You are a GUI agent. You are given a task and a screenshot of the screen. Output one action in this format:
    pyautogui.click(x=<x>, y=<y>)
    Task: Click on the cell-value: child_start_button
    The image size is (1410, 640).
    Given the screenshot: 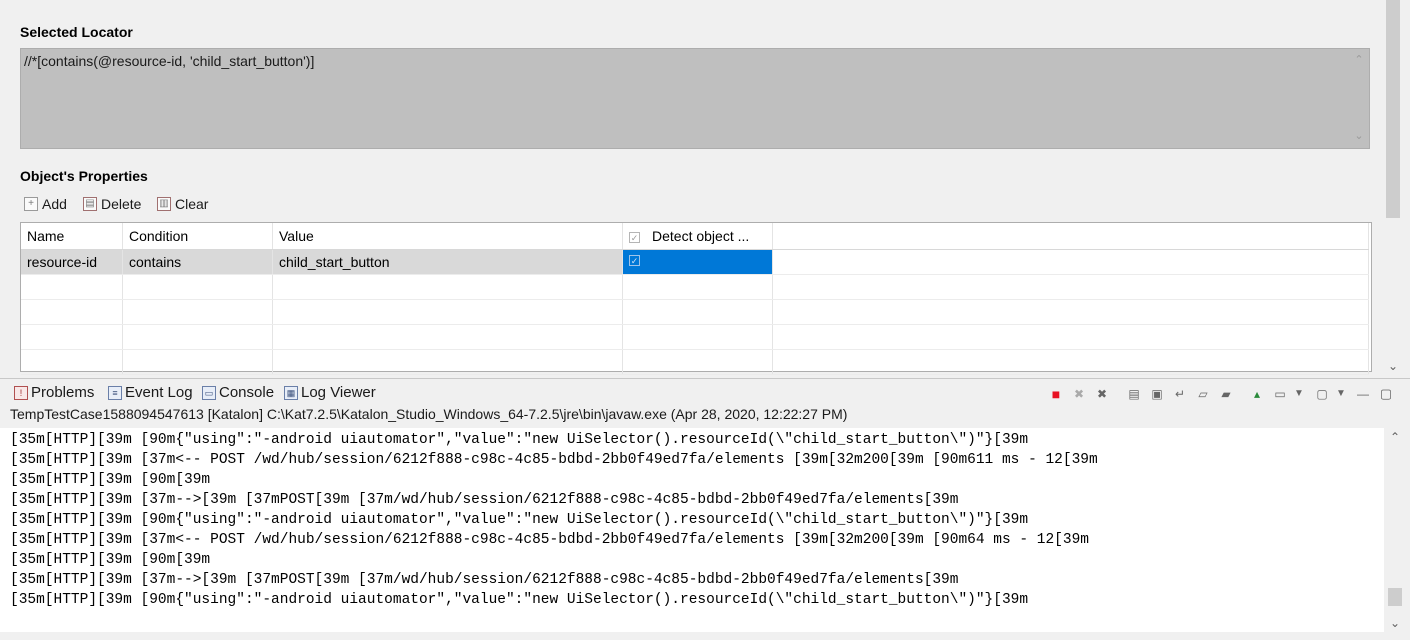 What is the action you would take?
    pyautogui.click(x=448, y=262)
    